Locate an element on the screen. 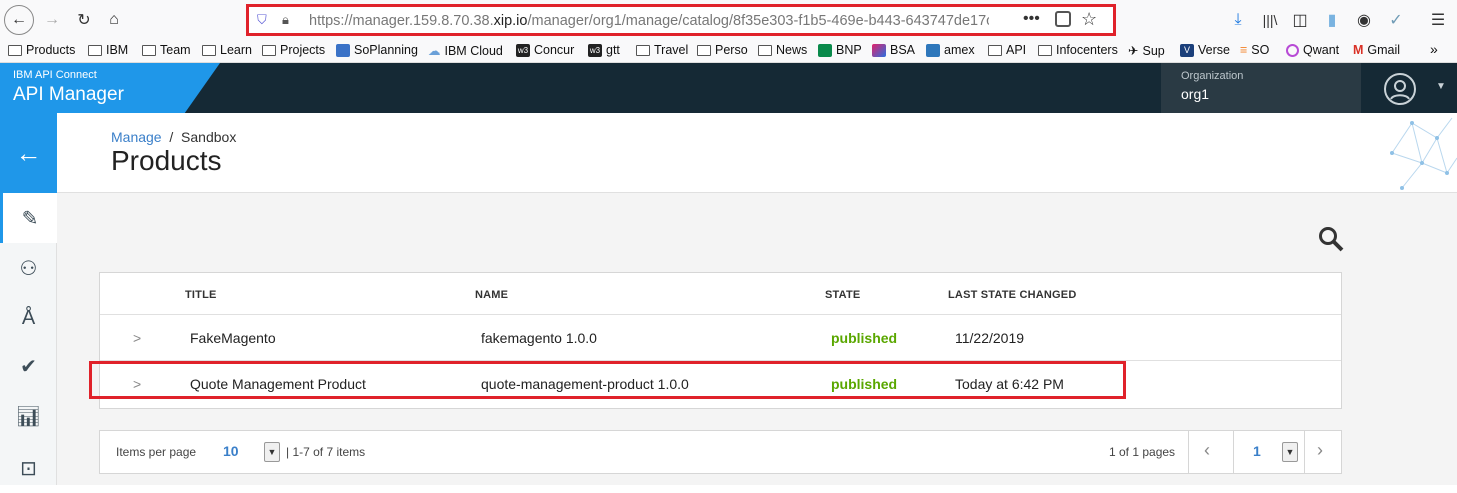 Image resolution: width=1457 pixels, height=493 pixels. extension-icon: ▮ is located at coordinates (1332, 20).